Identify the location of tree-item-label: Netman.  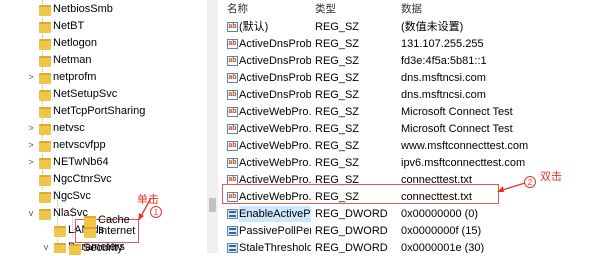
(72, 60).